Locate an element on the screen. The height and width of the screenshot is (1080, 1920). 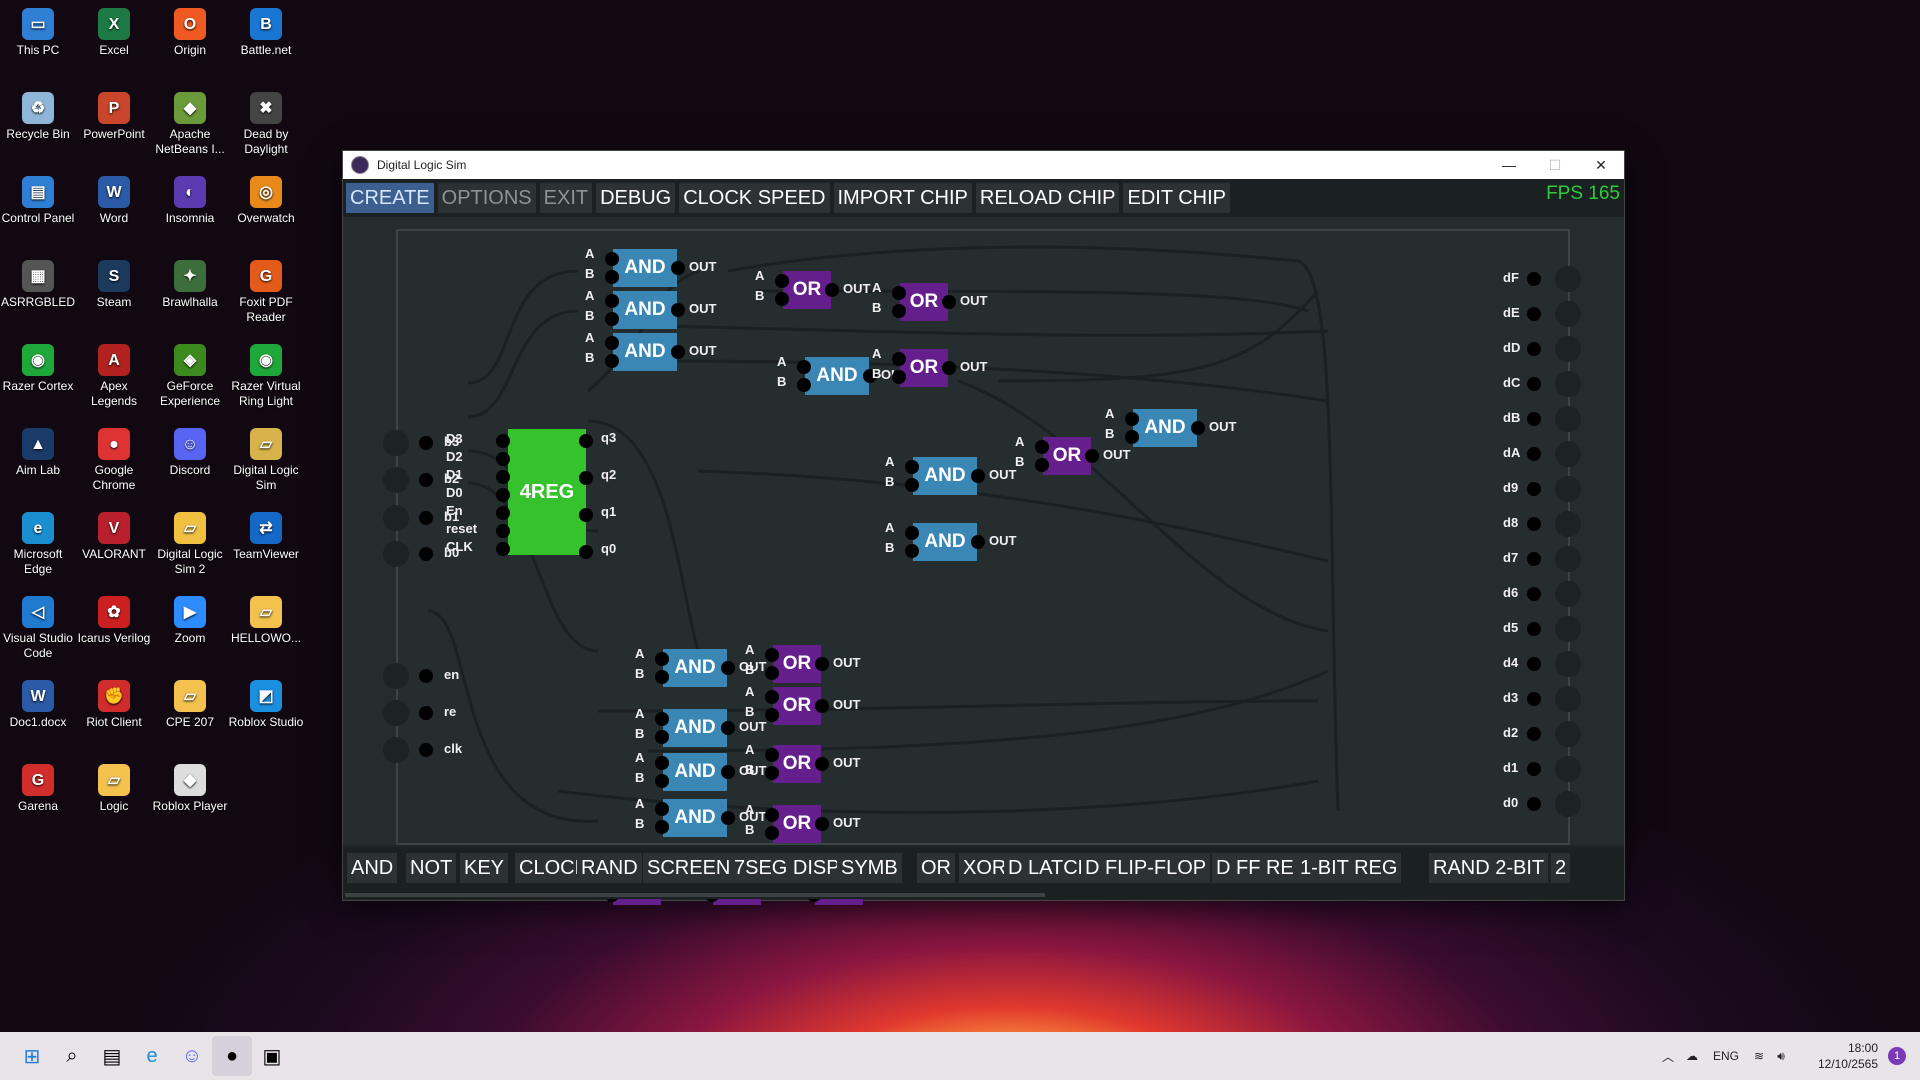
desktop-icon-riot-client: ✊ Riot Client is located at coordinates (114, 703).